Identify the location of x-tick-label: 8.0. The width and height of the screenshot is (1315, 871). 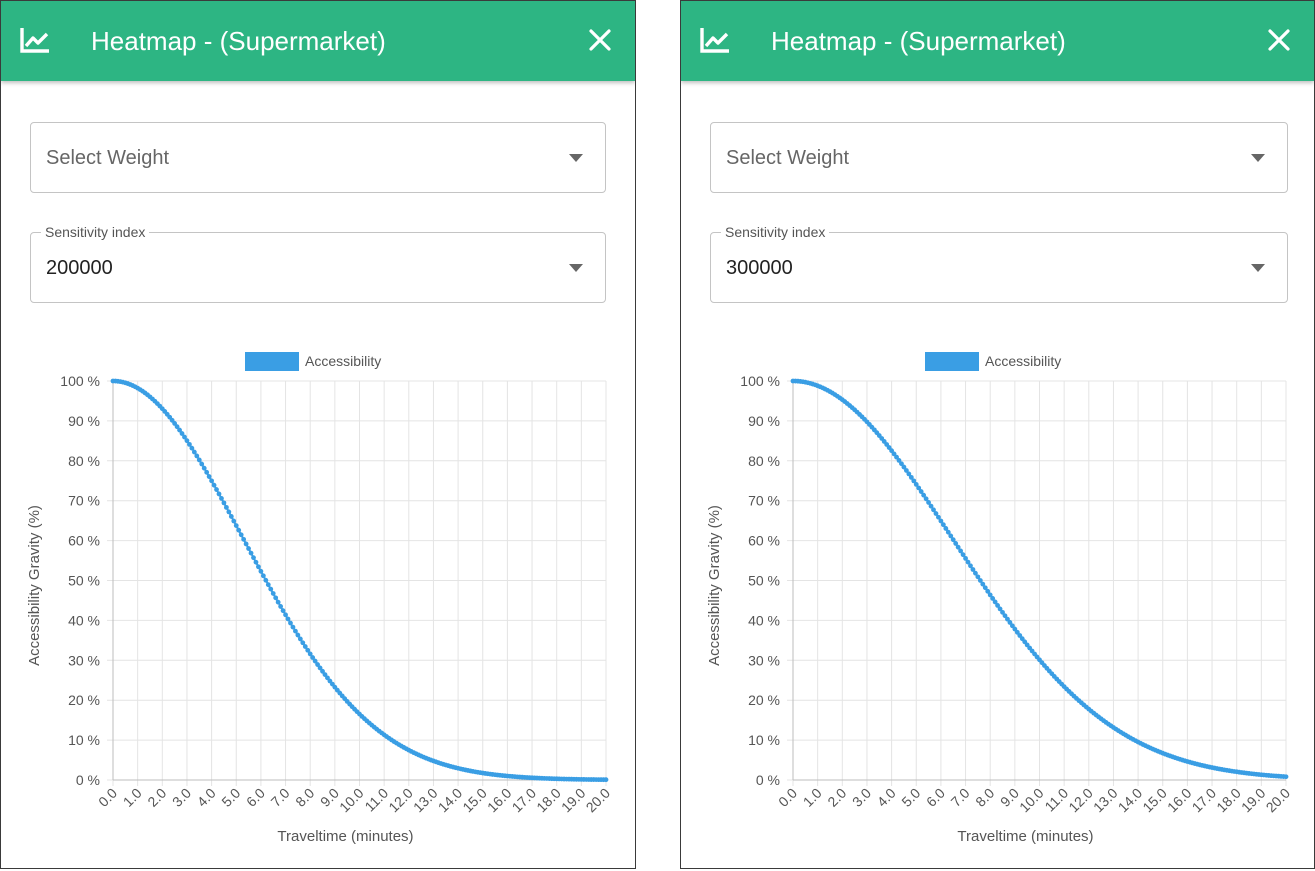
(304, 797).